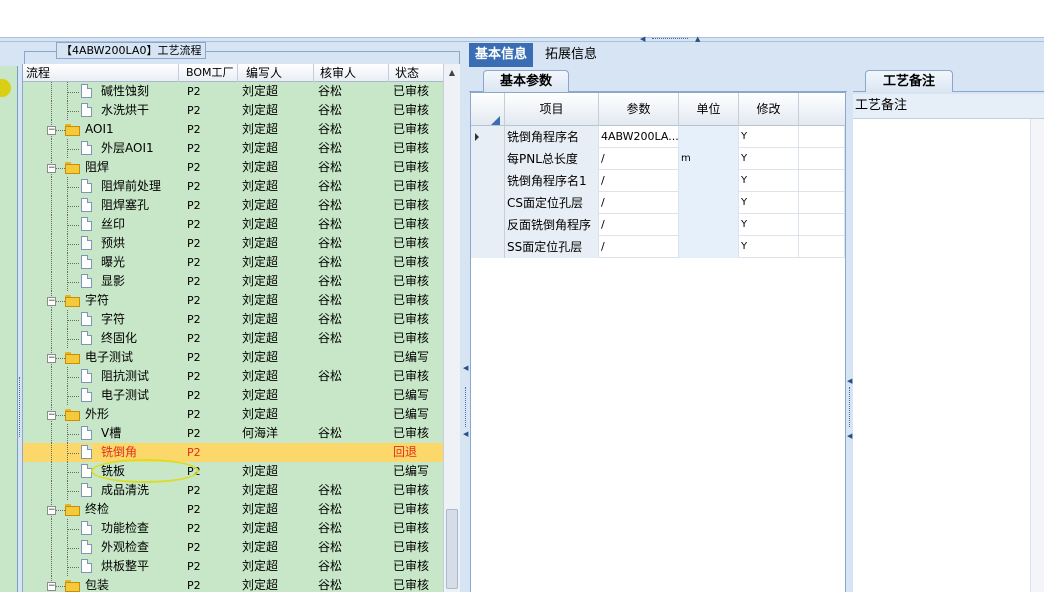 This screenshot has height=592, width=1044. Describe the element at coordinates (233, 224) in the screenshot. I see `tree-row: 丝印 P2 刘定超 谷松 已审核` at that location.